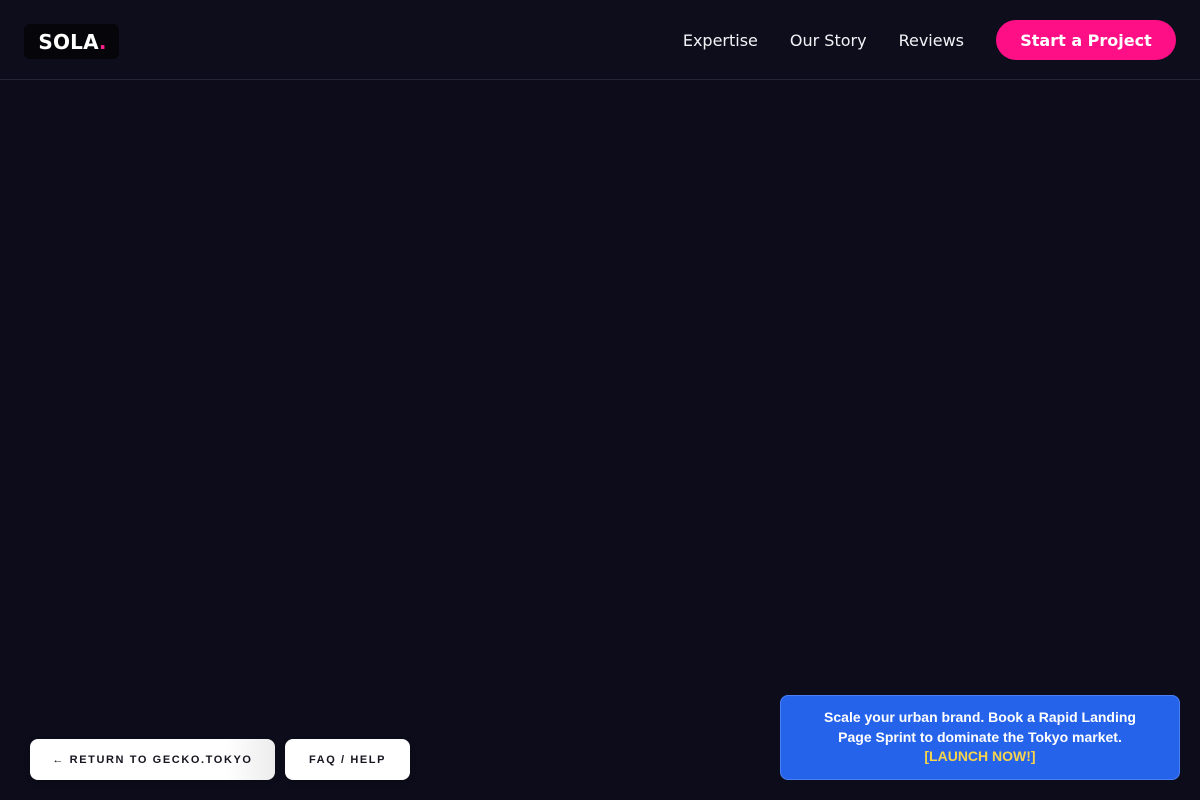 This screenshot has width=1200, height=800. I want to click on logo-text: SOLA, so click(68, 41).